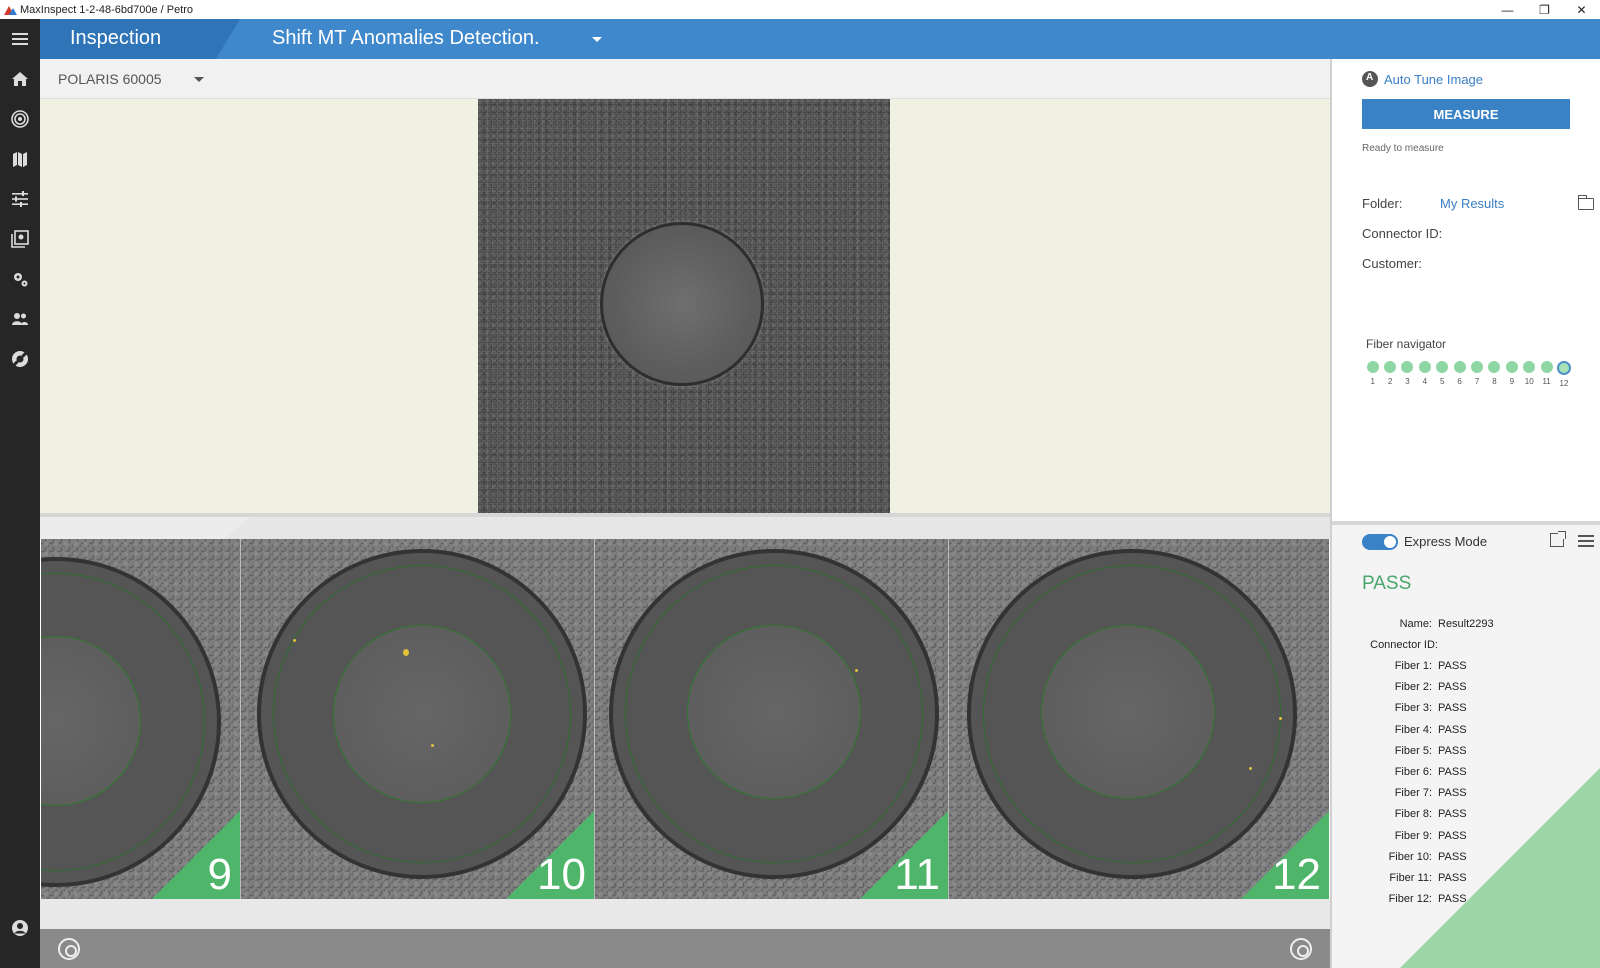  What do you see at coordinates (406, 38) in the screenshot?
I see `tool-selector: Shift MT Anomalies Detection.` at bounding box center [406, 38].